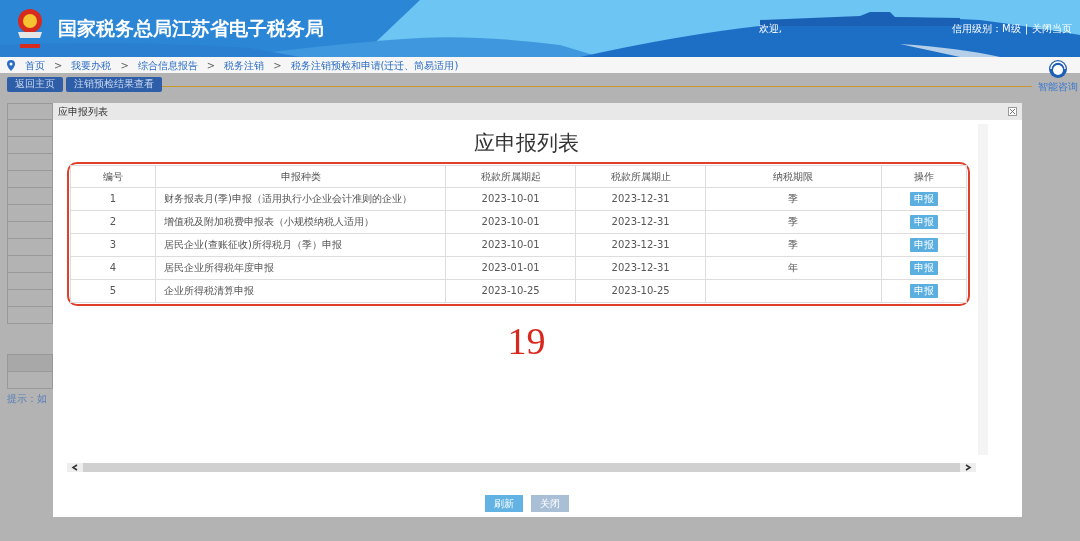  What do you see at coordinates (113, 198) in the screenshot?
I see `table-cell: 1` at bounding box center [113, 198].